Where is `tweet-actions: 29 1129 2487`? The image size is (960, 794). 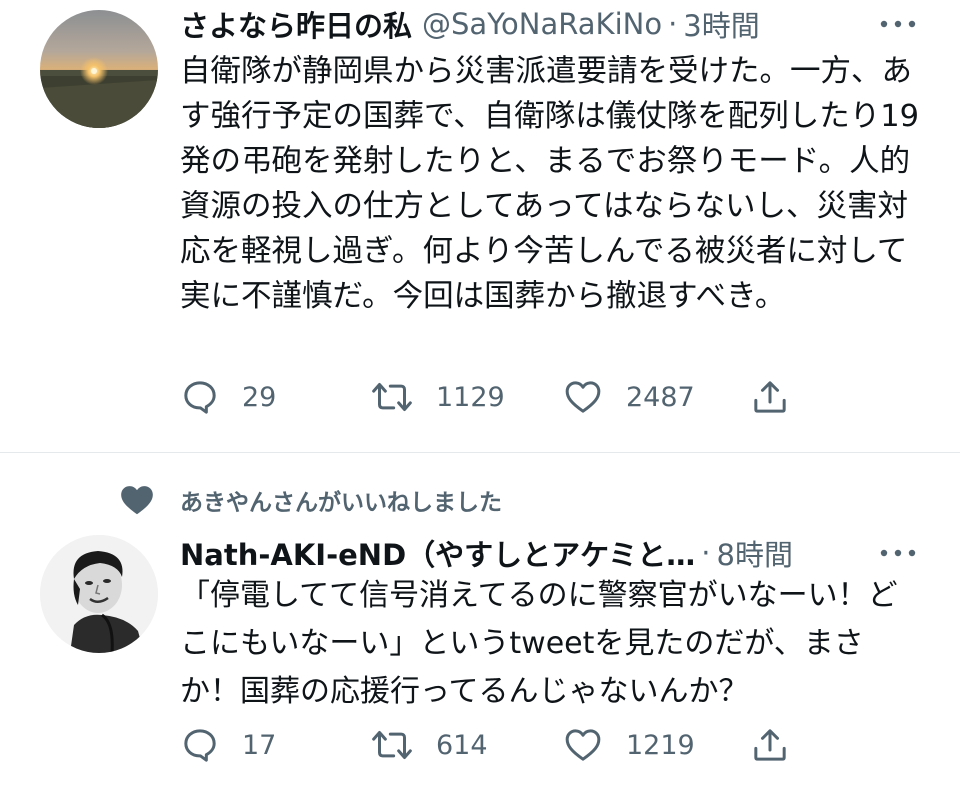
tweet-actions: 29 1129 2487 is located at coordinates (490, 397).